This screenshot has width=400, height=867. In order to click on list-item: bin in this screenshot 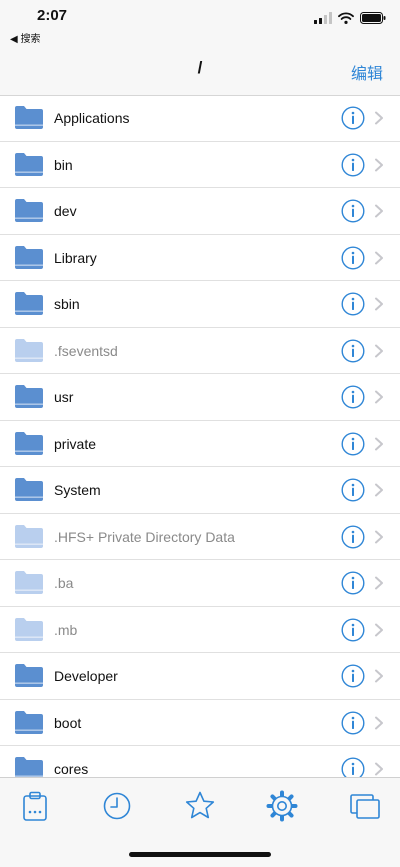, I will do `click(200, 165)`.